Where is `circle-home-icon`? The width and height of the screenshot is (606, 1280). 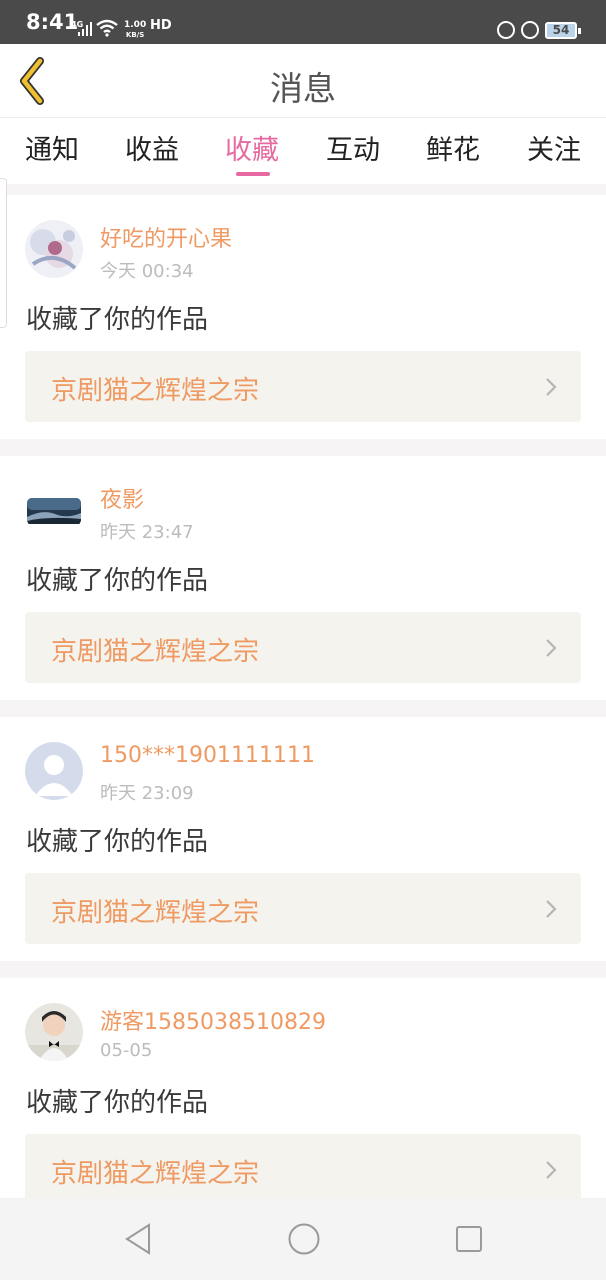
circle-home-icon is located at coordinates (304, 1239).